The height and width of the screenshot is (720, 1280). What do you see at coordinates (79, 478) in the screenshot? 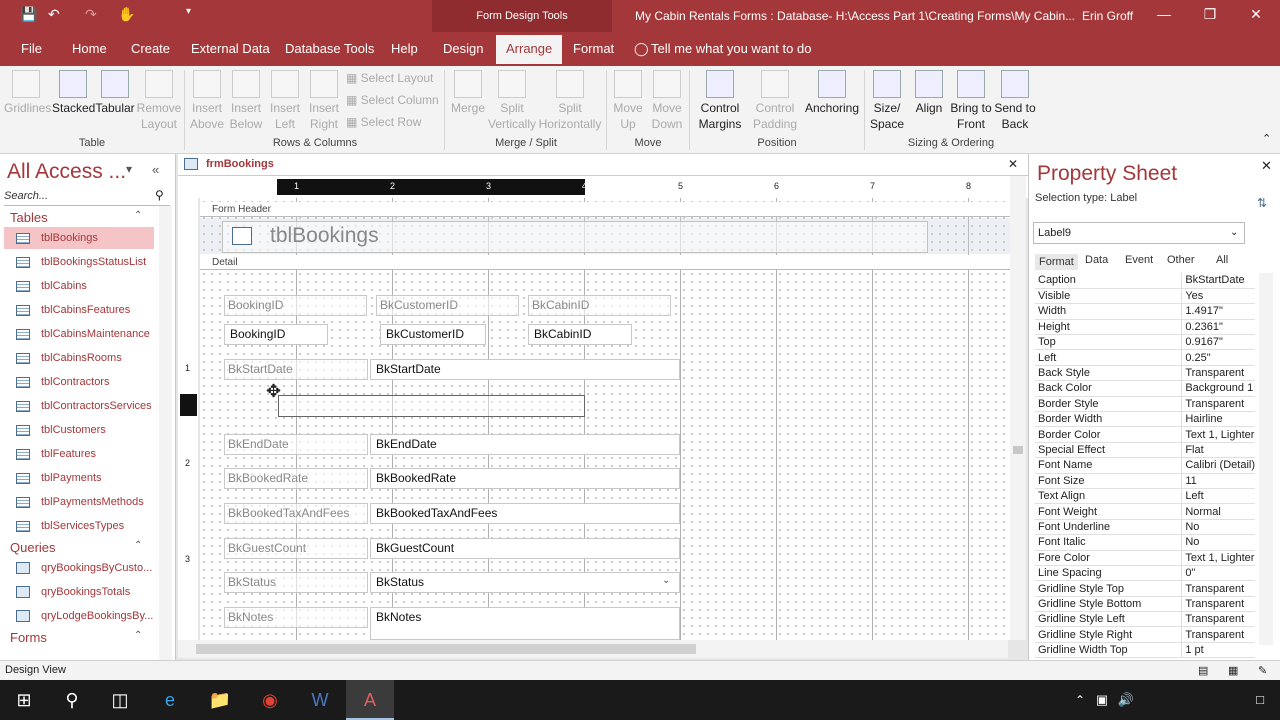
I see `nav-item: tblPayments` at bounding box center [79, 478].